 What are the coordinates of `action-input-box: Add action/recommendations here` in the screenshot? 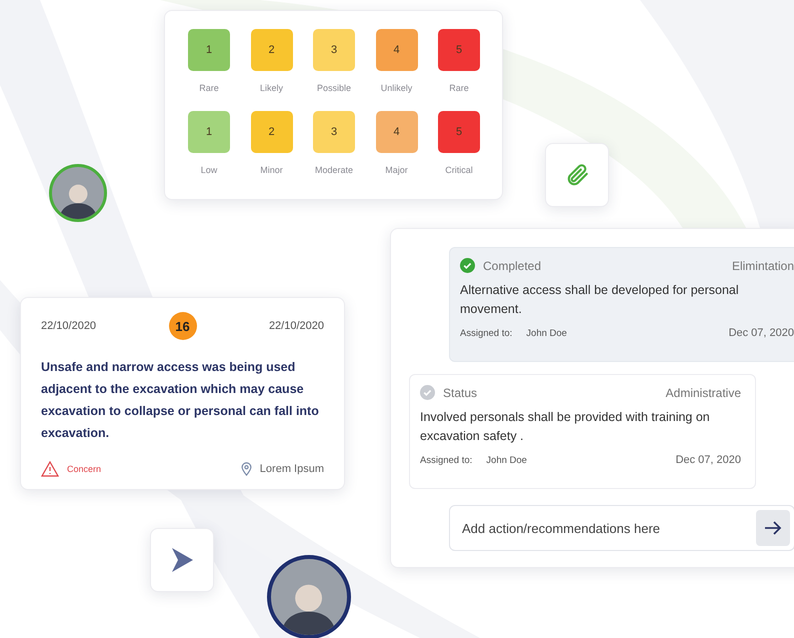 It's located at (621, 528).